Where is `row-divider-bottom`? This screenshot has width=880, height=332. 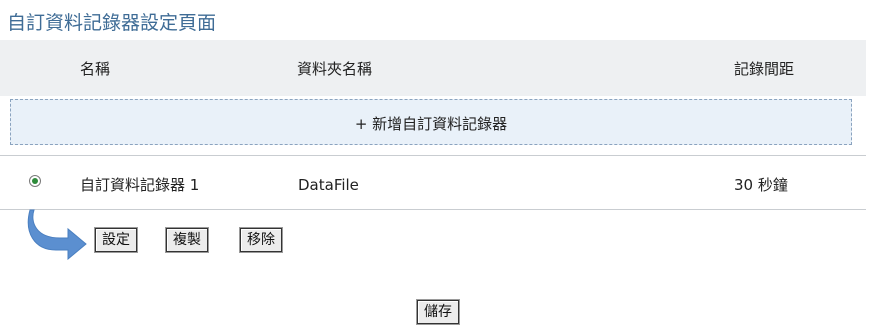 row-divider-bottom is located at coordinates (433, 209).